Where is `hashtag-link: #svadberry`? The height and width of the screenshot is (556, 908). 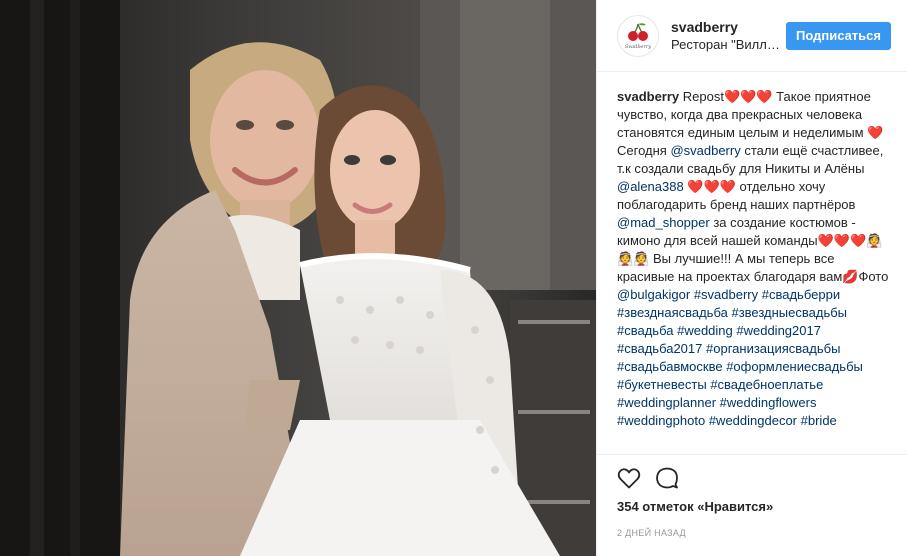
hashtag-link: #svadberry is located at coordinates (726, 294).